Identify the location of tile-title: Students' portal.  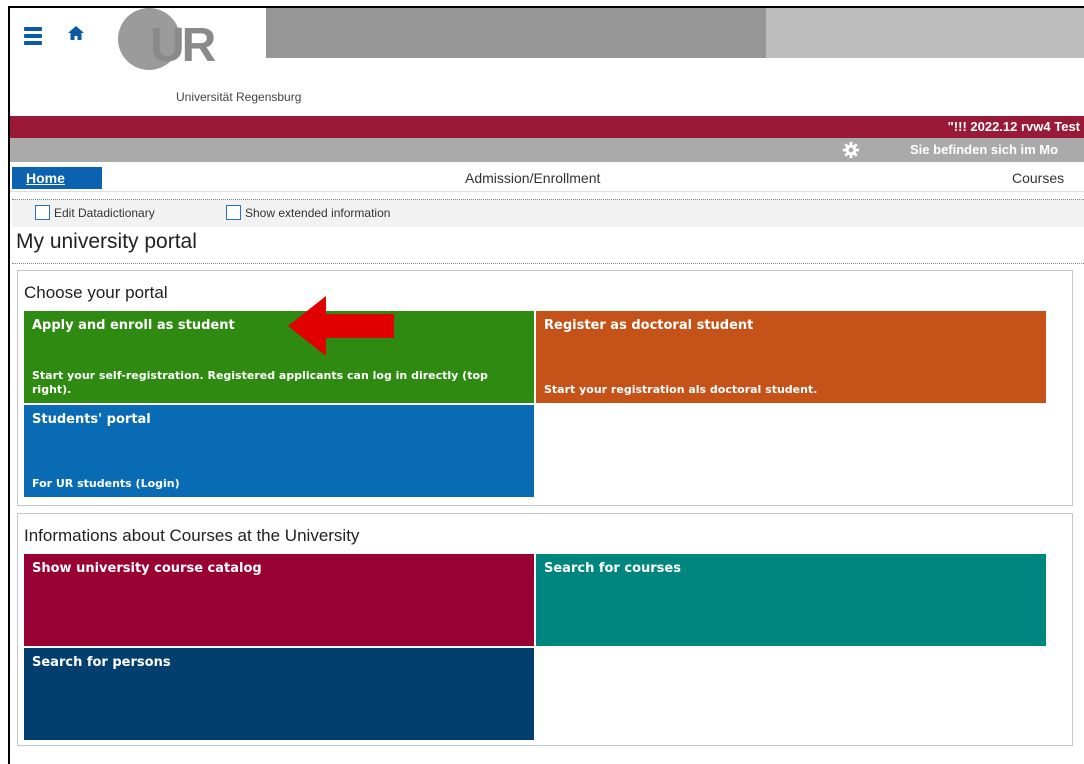
(91, 419).